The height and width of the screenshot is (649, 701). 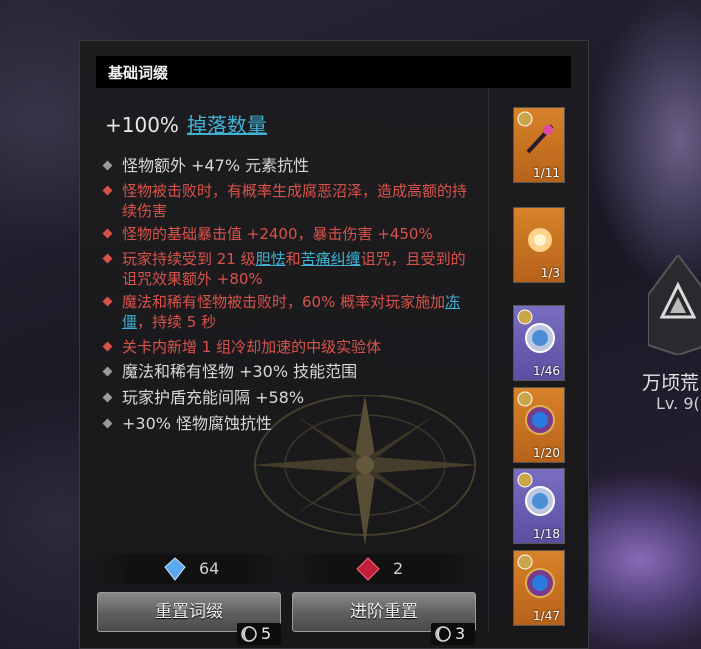 What do you see at coordinates (189, 569) in the screenshot?
I see `currency-blue: 64` at bounding box center [189, 569].